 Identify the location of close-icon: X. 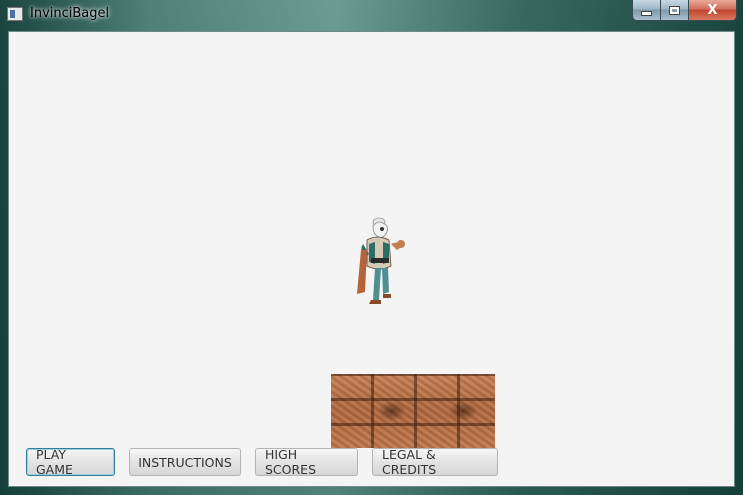
(712, 10).